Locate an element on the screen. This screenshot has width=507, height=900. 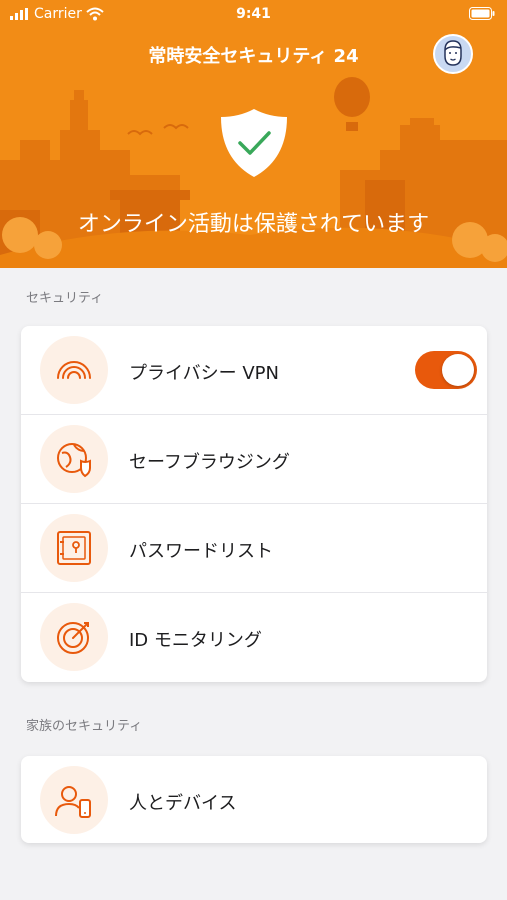
vpn-icon is located at coordinates (74, 370).